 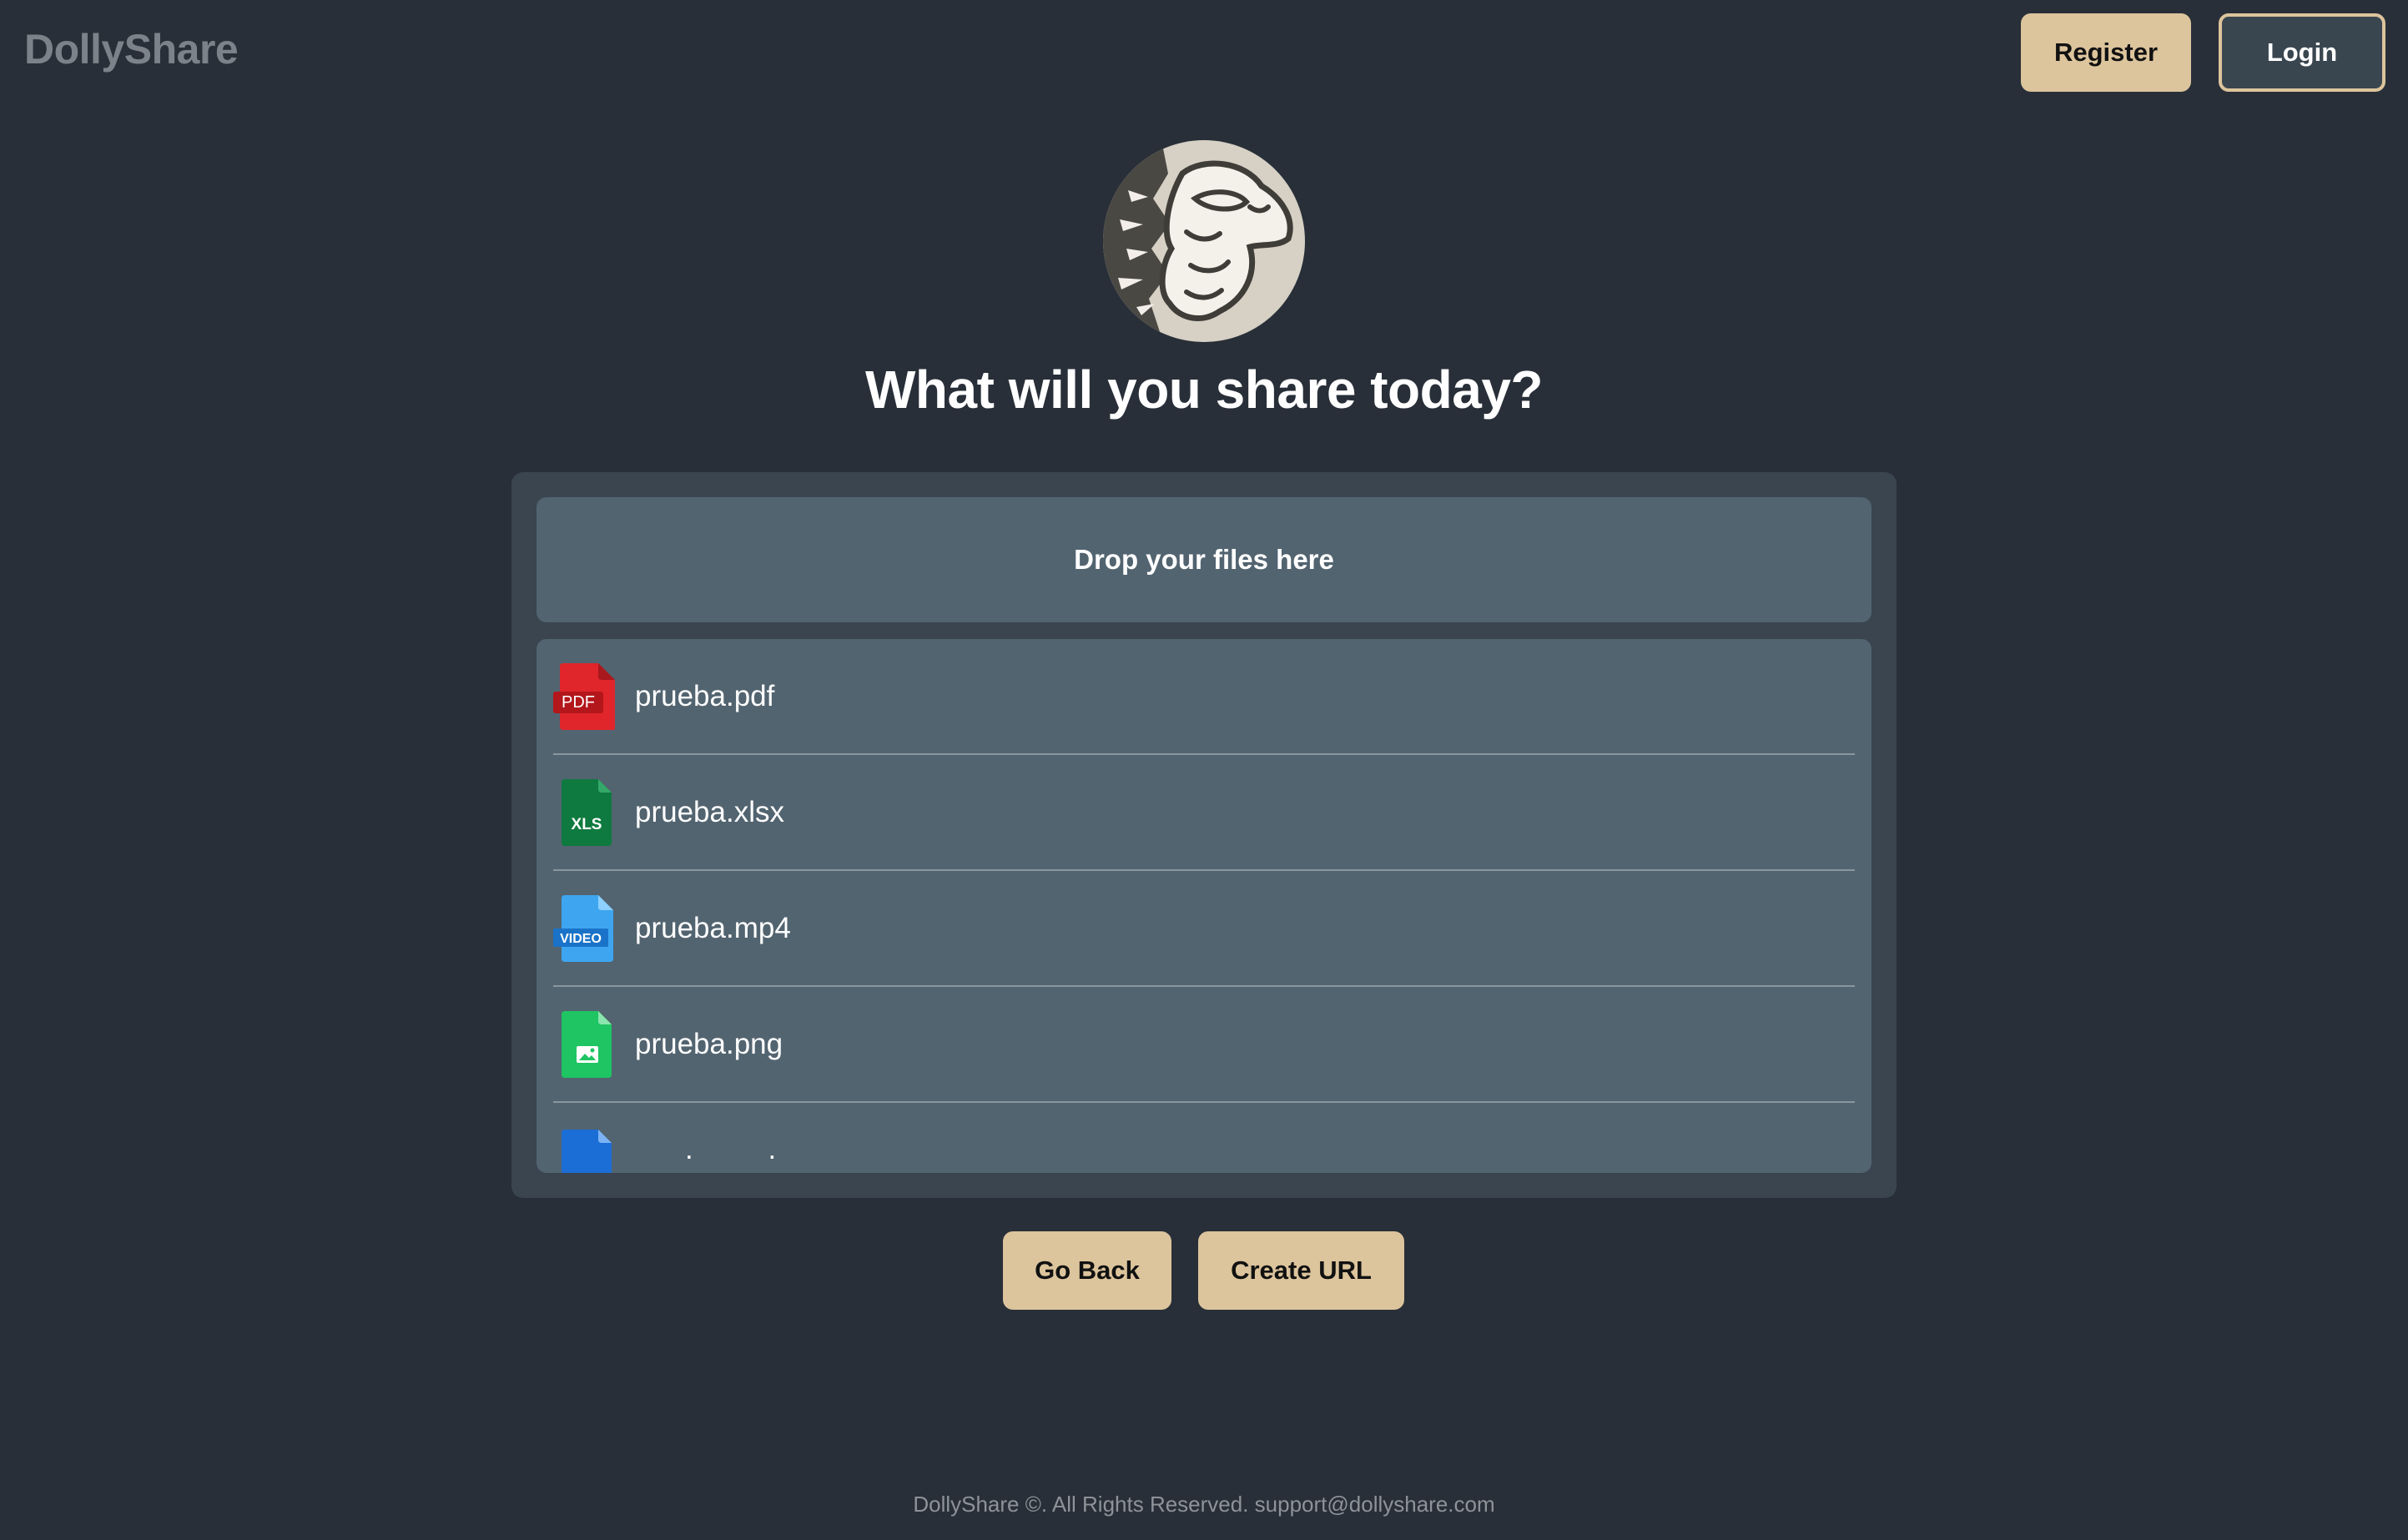 I want to click on file-name: . ., so click(x=747, y=1149).